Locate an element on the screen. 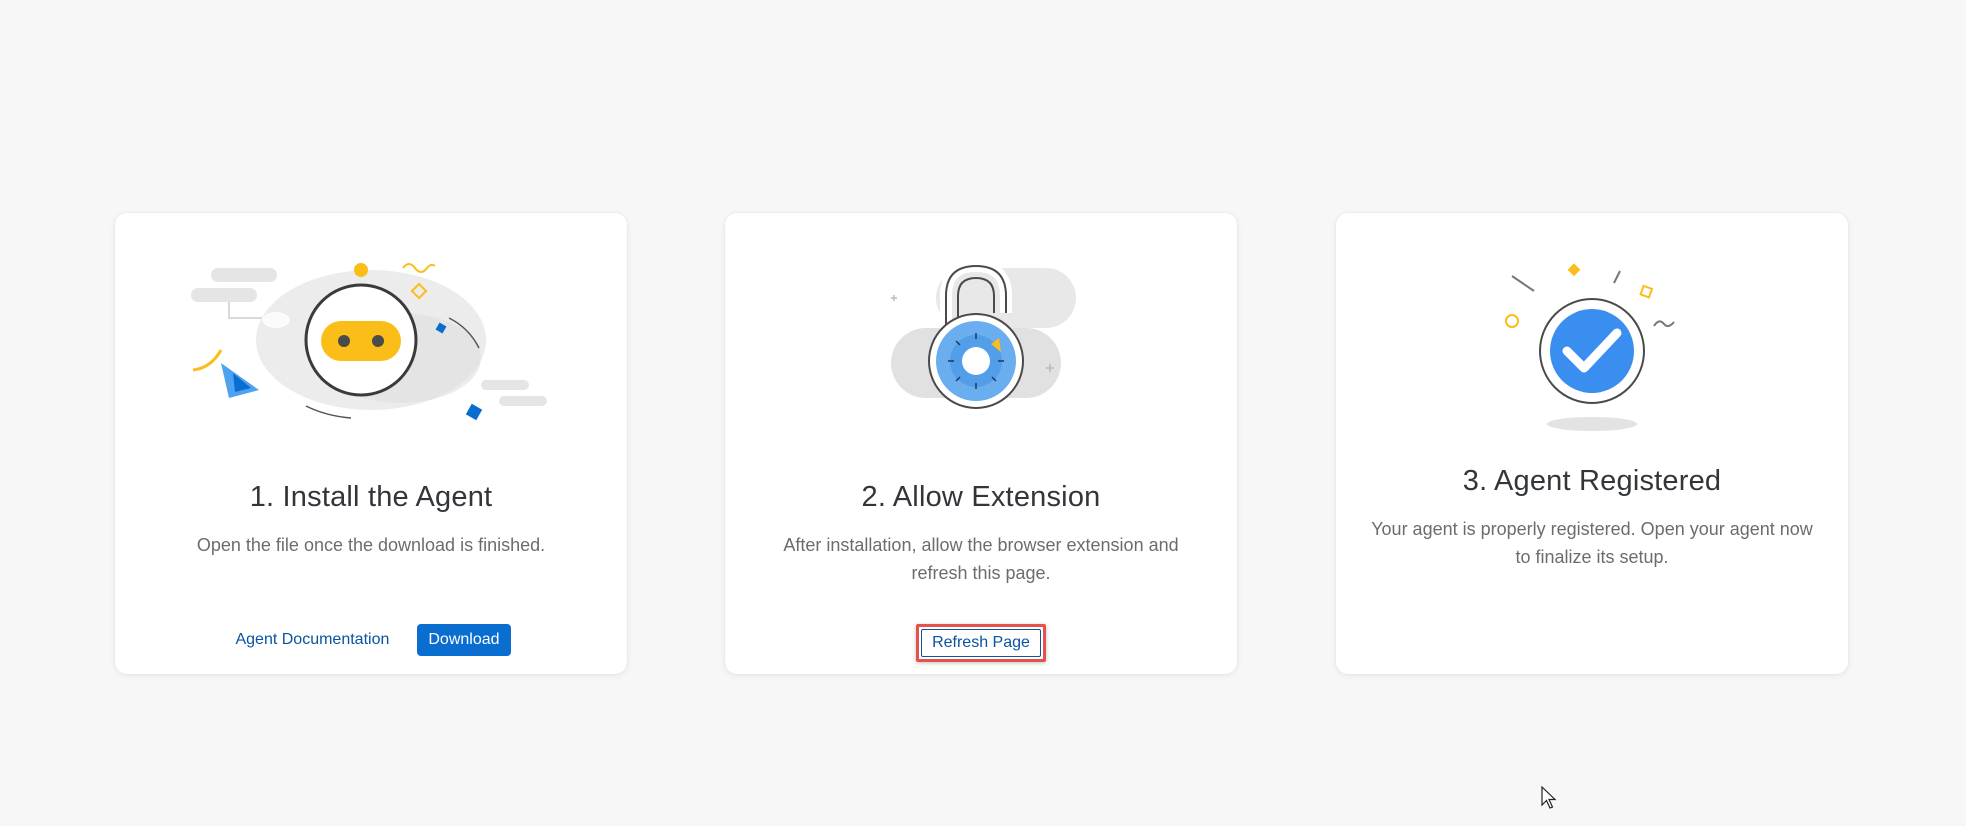 This screenshot has width=1966, height=826. card-title: 3. Agent Registered is located at coordinates (1592, 481).